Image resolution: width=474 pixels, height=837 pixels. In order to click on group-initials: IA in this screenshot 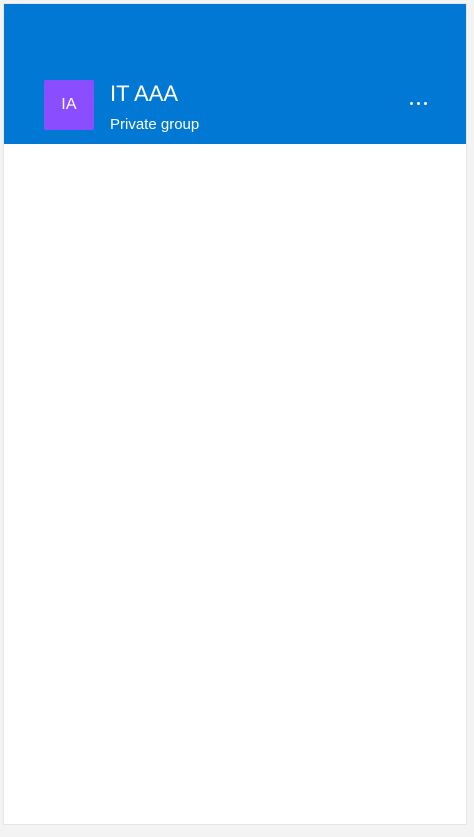, I will do `click(69, 104)`.